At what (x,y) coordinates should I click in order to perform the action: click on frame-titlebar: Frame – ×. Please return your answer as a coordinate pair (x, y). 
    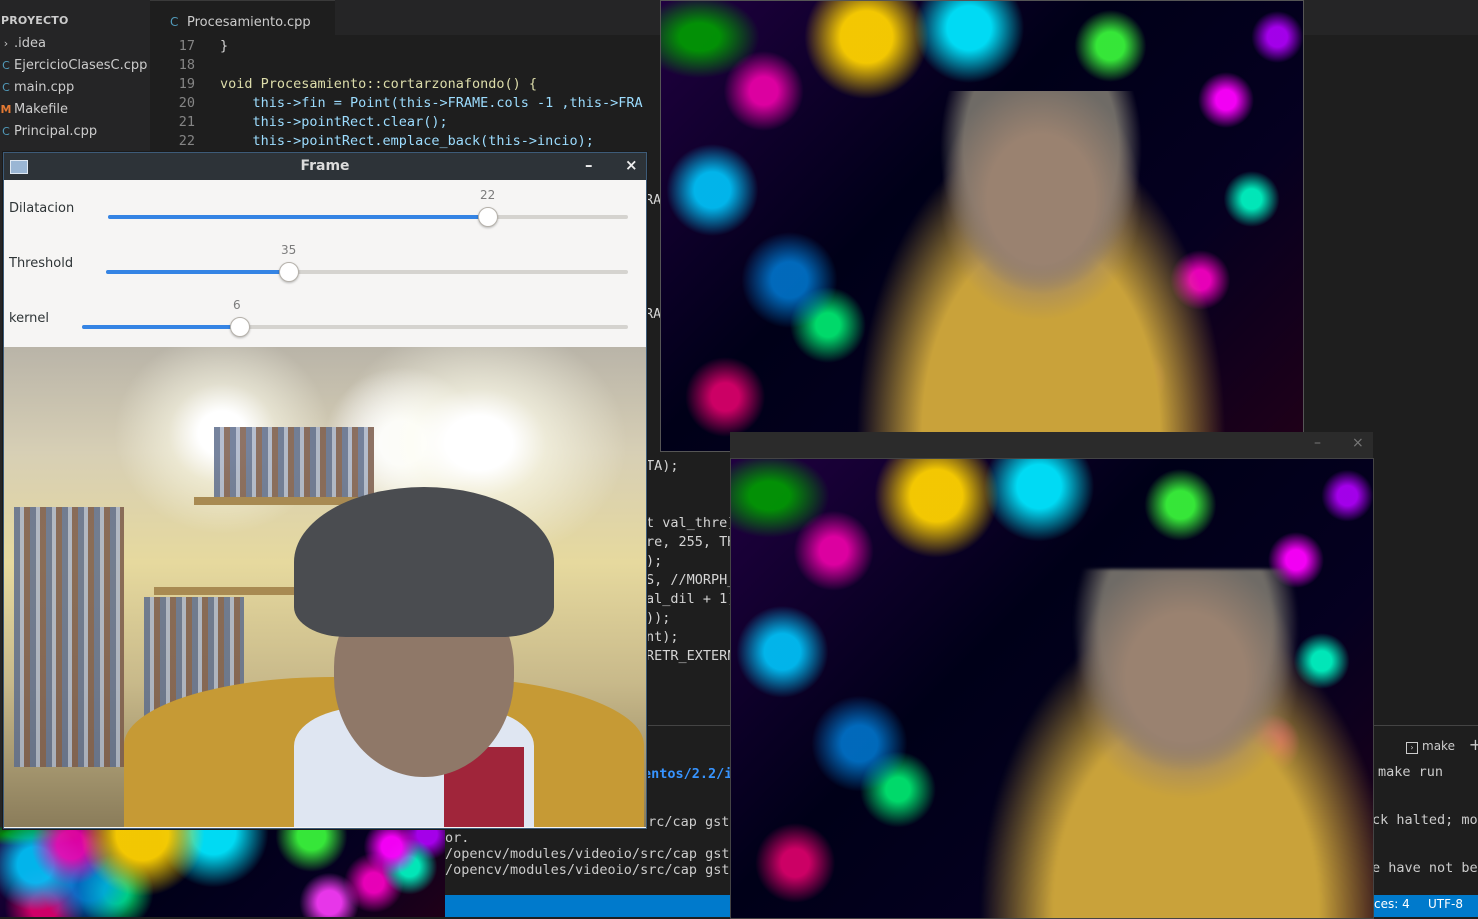
    Looking at the image, I should click on (325, 166).